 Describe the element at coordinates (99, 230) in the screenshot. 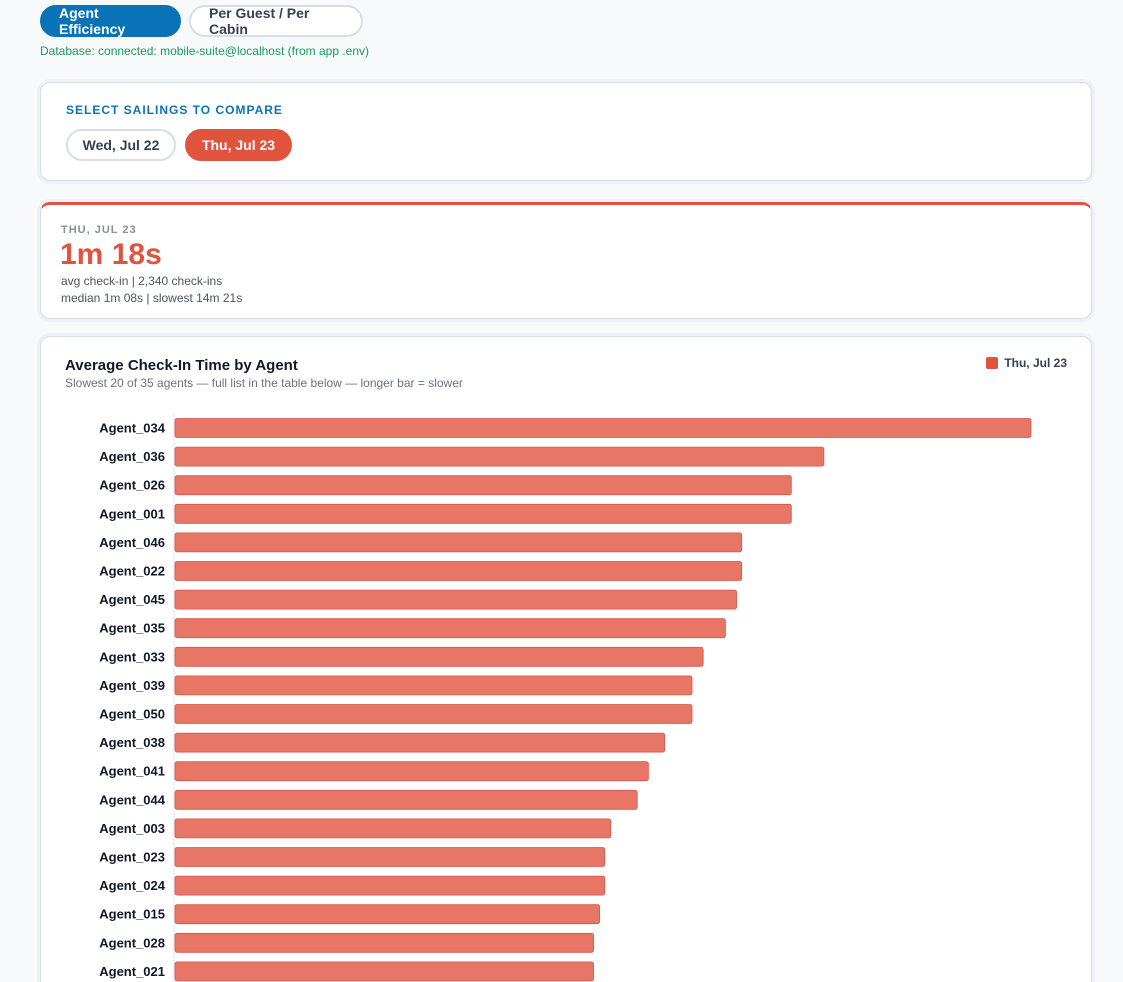

I see `summary-date: THU, JUL 23` at that location.